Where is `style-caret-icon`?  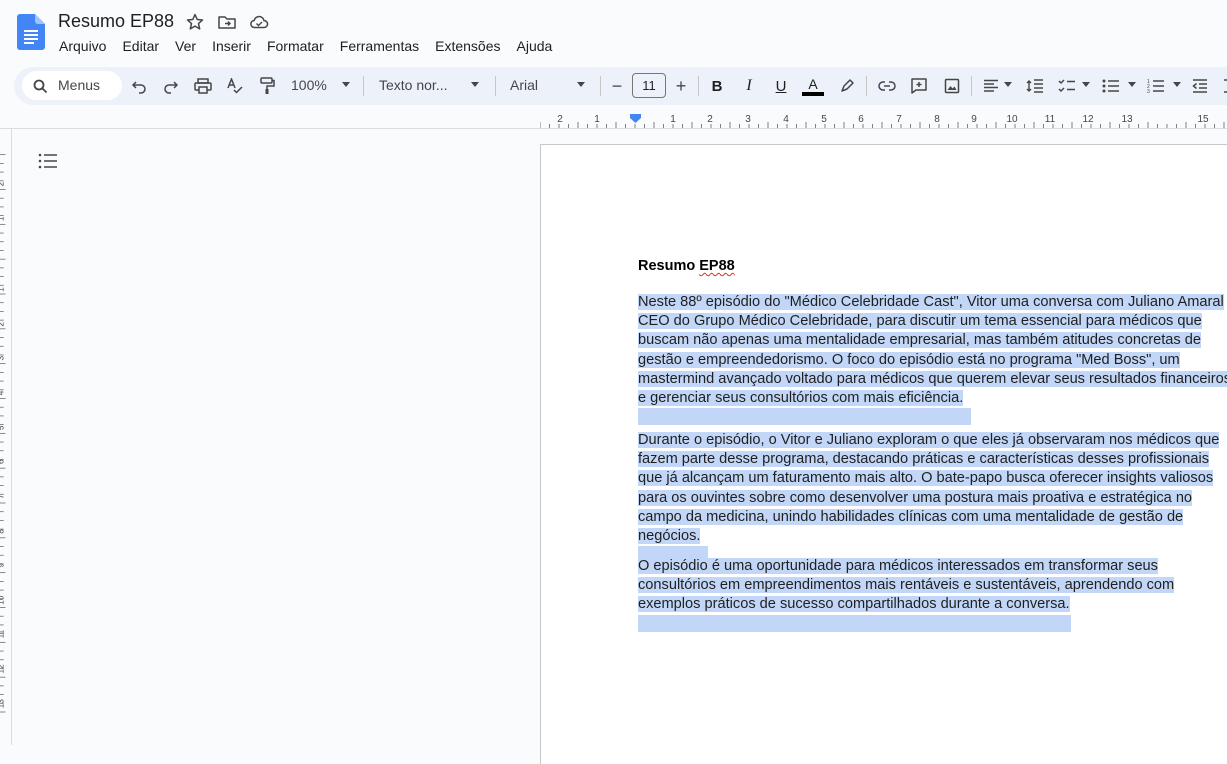
style-caret-icon is located at coordinates (475, 84).